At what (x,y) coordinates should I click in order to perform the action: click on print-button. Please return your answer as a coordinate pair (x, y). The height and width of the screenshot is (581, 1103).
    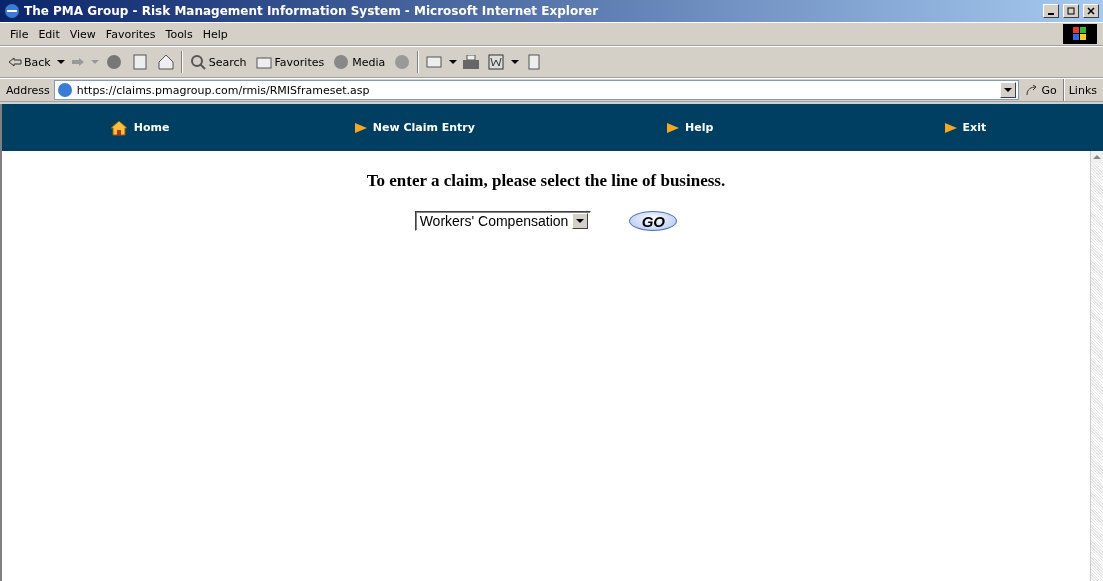
    Looking at the image, I should click on (471, 62).